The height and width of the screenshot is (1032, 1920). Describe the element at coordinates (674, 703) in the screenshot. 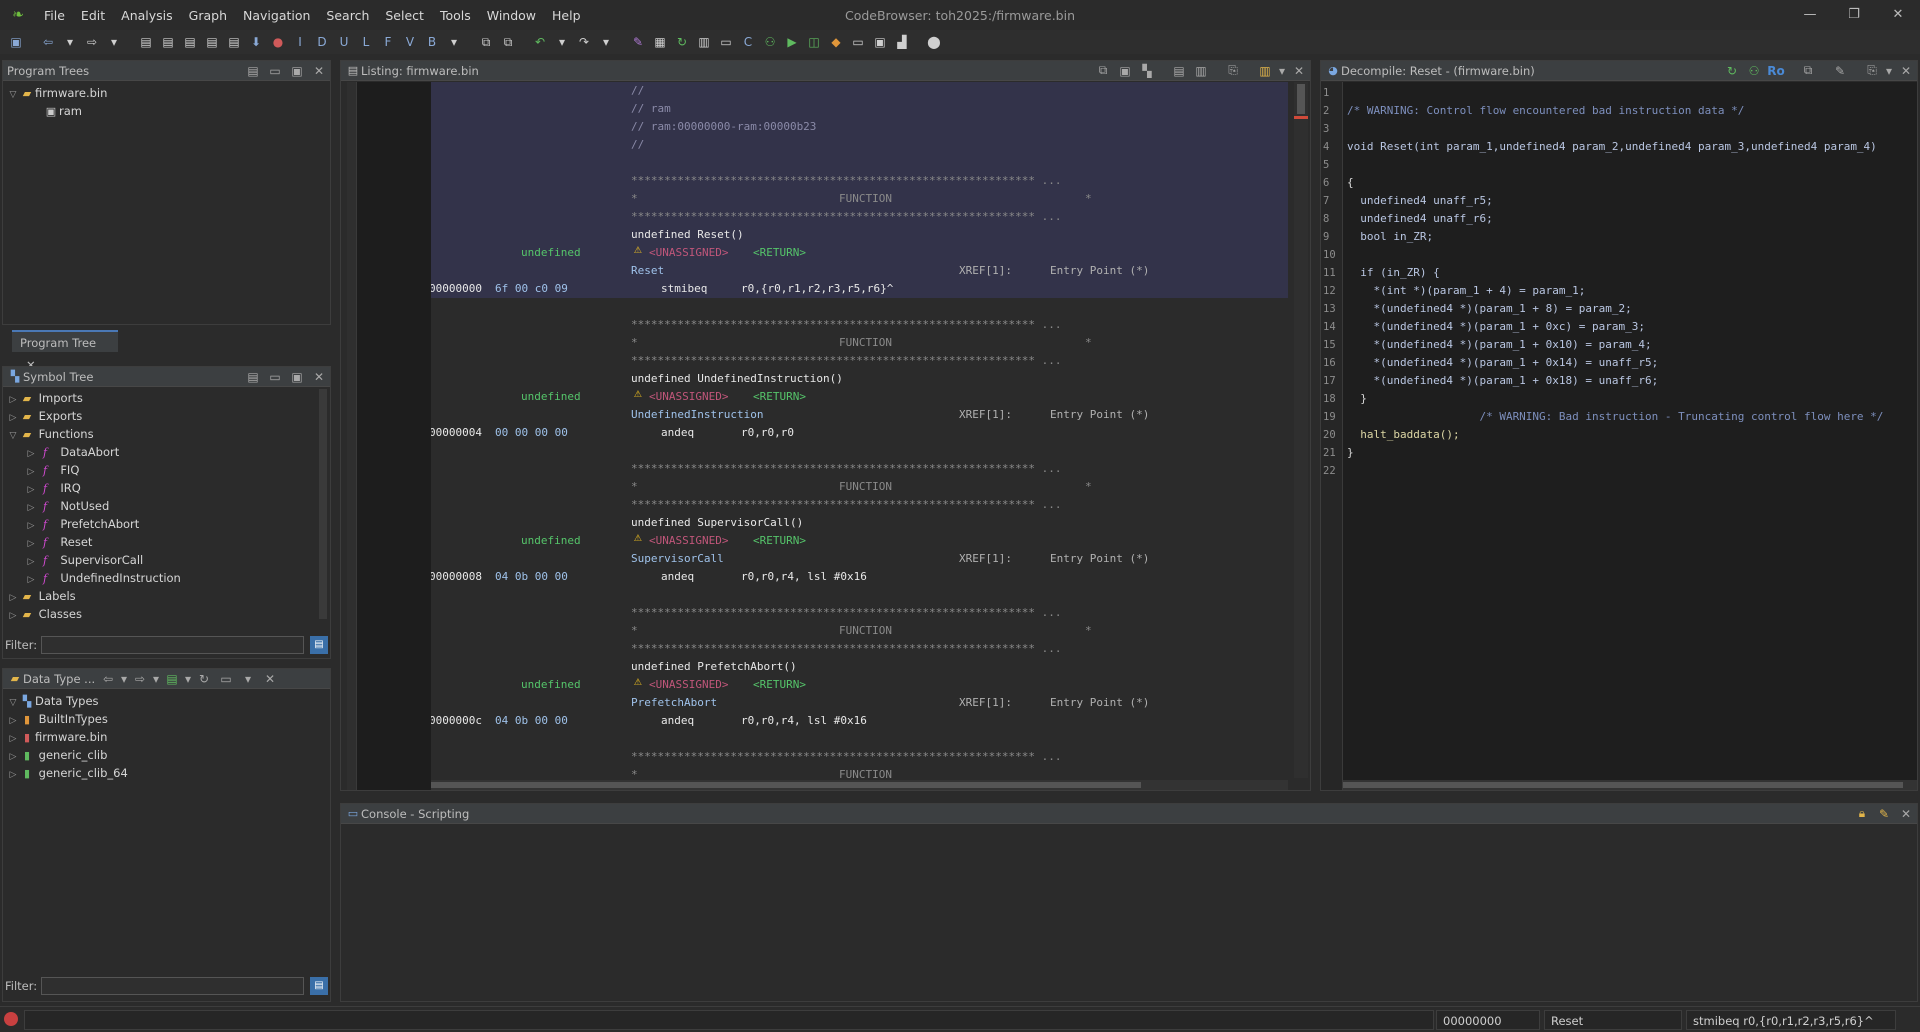

I see `function-label: PrefetchAbort` at that location.